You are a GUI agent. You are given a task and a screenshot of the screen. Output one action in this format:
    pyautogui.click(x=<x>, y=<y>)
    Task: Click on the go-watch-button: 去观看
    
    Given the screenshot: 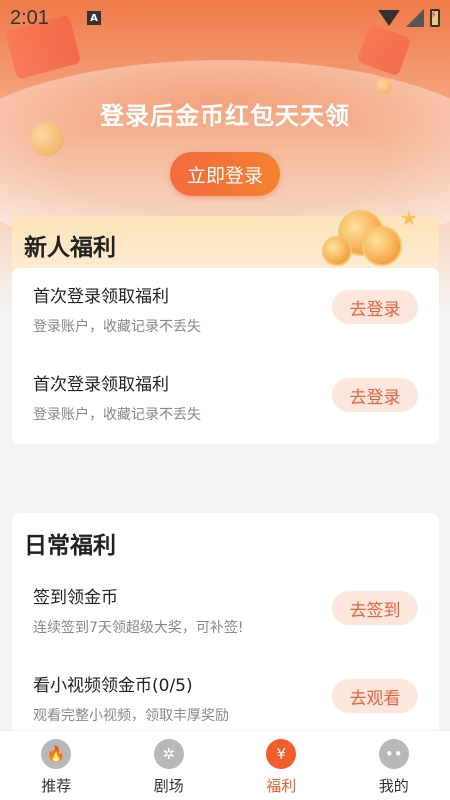 What is the action you would take?
    pyautogui.click(x=375, y=696)
    